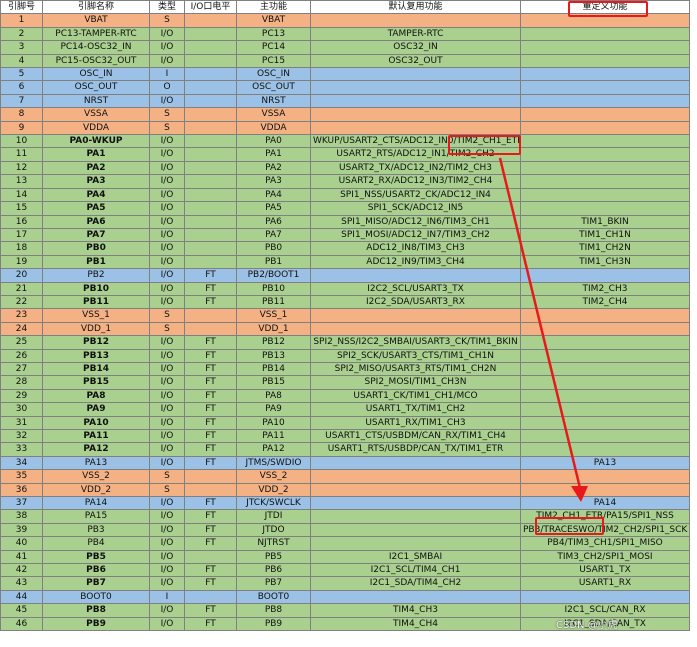 Image resolution: width=697 pixels, height=647 pixels. What do you see at coordinates (415, 221) in the screenshot?
I see `cell-default-alt-function: SPI1_MISO/ADC12_IN6/TIM3_CH1` at bounding box center [415, 221].